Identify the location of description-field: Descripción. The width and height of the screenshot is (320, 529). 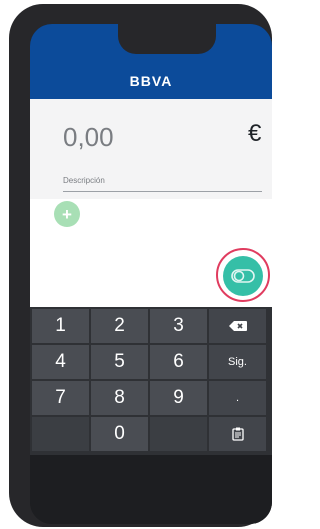
(84, 180).